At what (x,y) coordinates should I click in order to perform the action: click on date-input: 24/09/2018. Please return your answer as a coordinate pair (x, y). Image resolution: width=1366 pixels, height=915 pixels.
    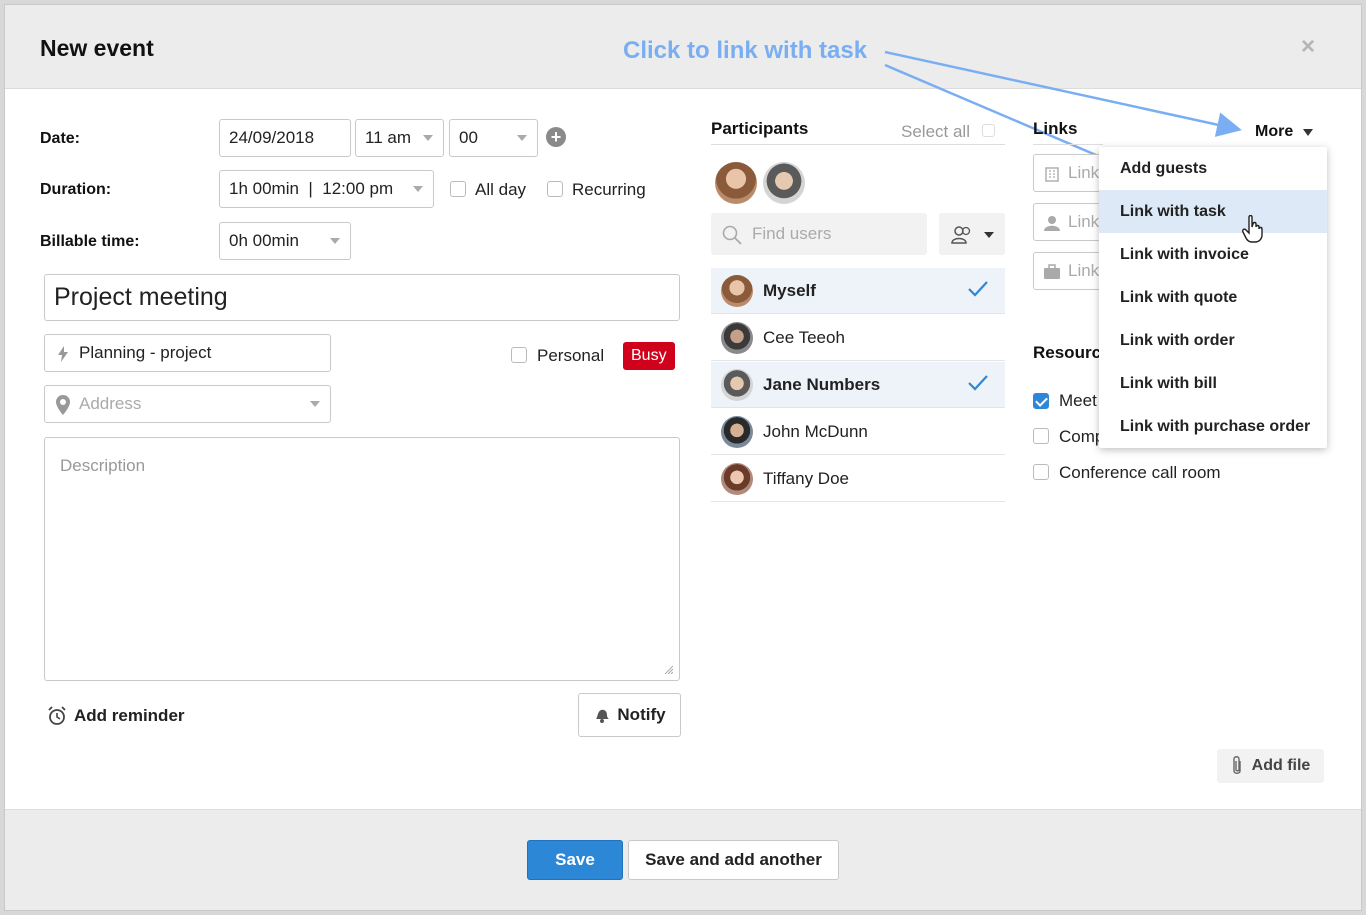
    Looking at the image, I should click on (285, 138).